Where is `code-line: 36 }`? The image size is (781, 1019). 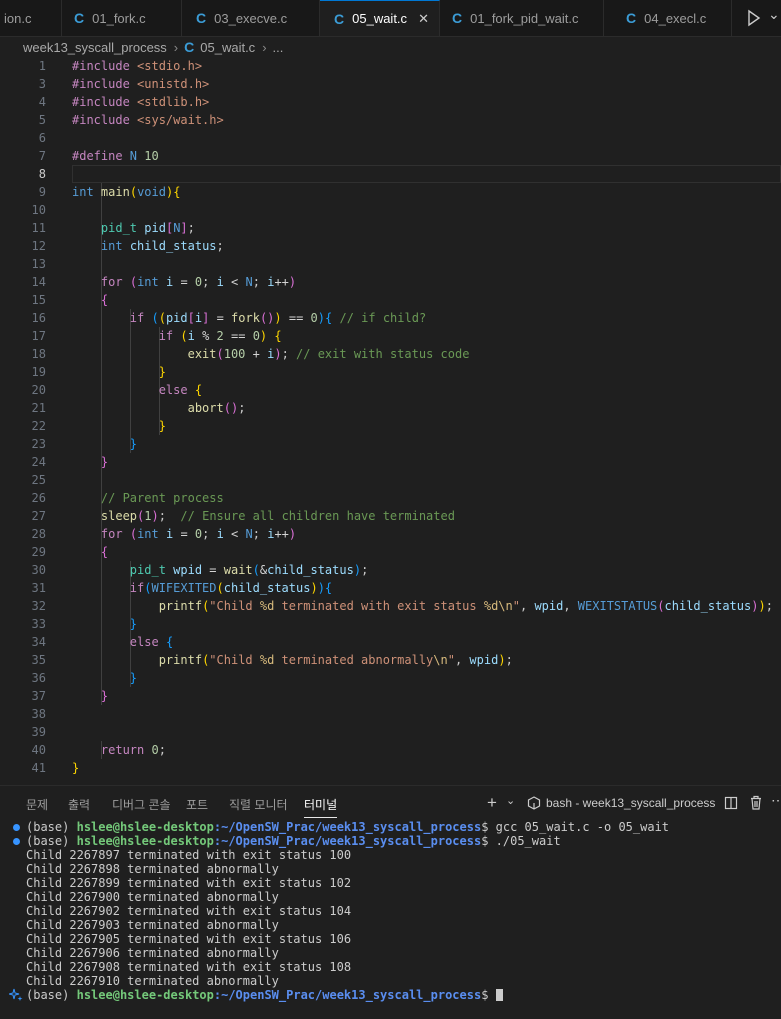
code-line: 36 } is located at coordinates (390, 678).